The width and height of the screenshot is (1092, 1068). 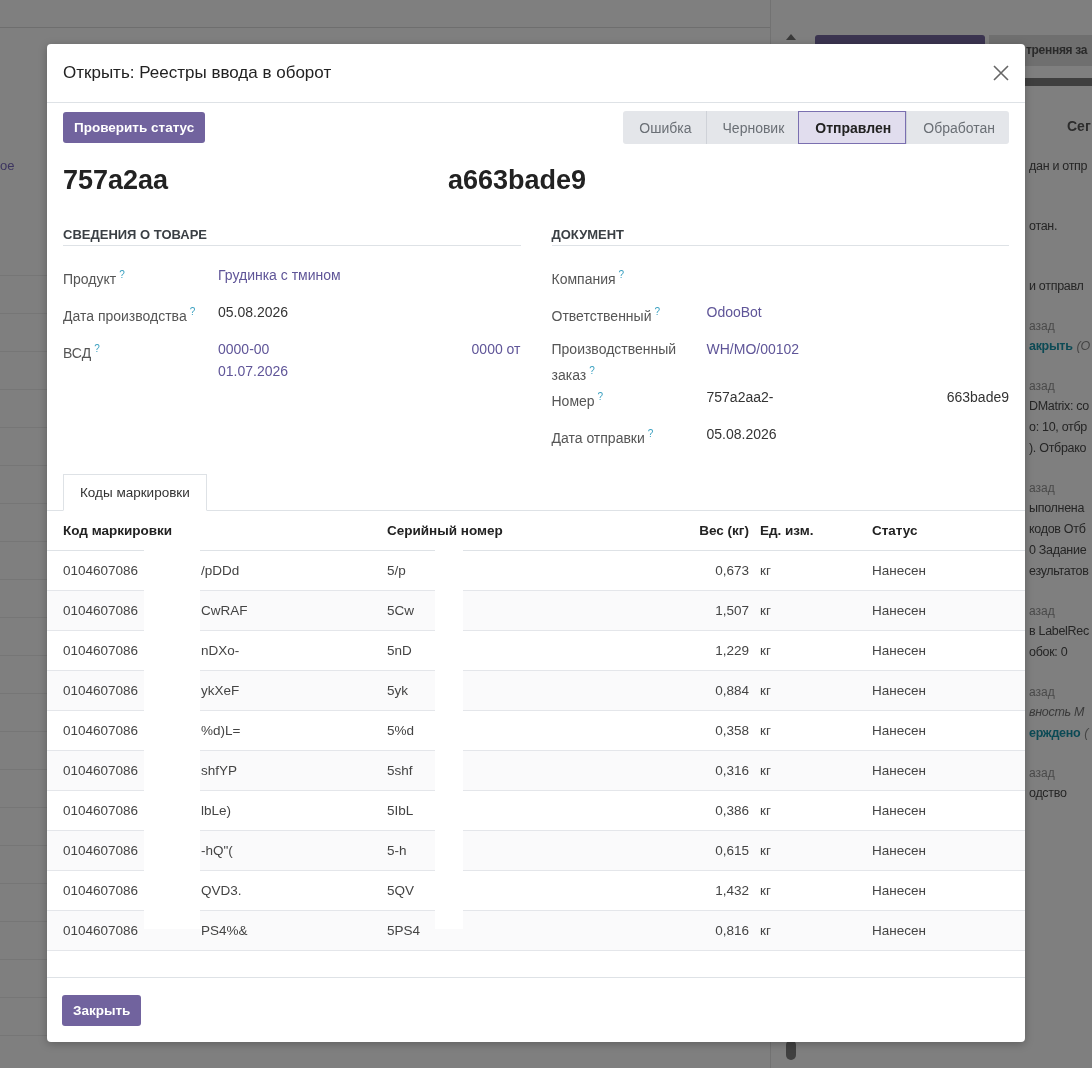 I want to click on column-header: Статус, so click(x=948, y=530).